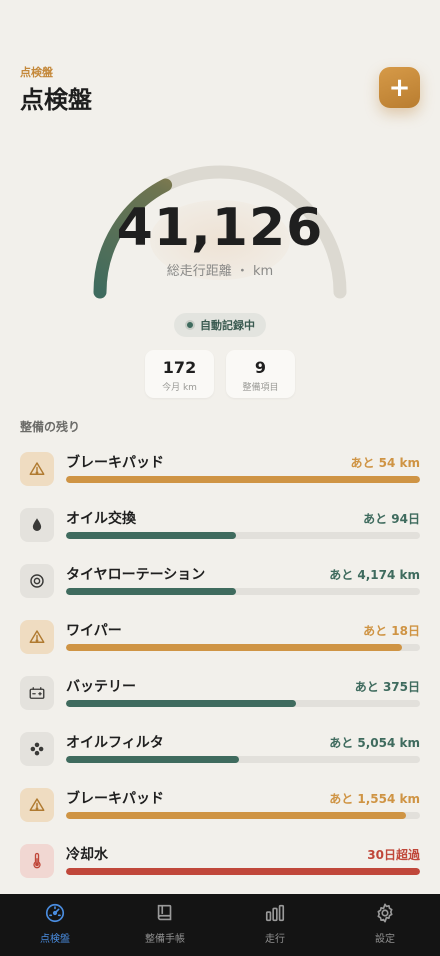 The image size is (440, 956). I want to click on item-name: オイル交換, so click(101, 519).